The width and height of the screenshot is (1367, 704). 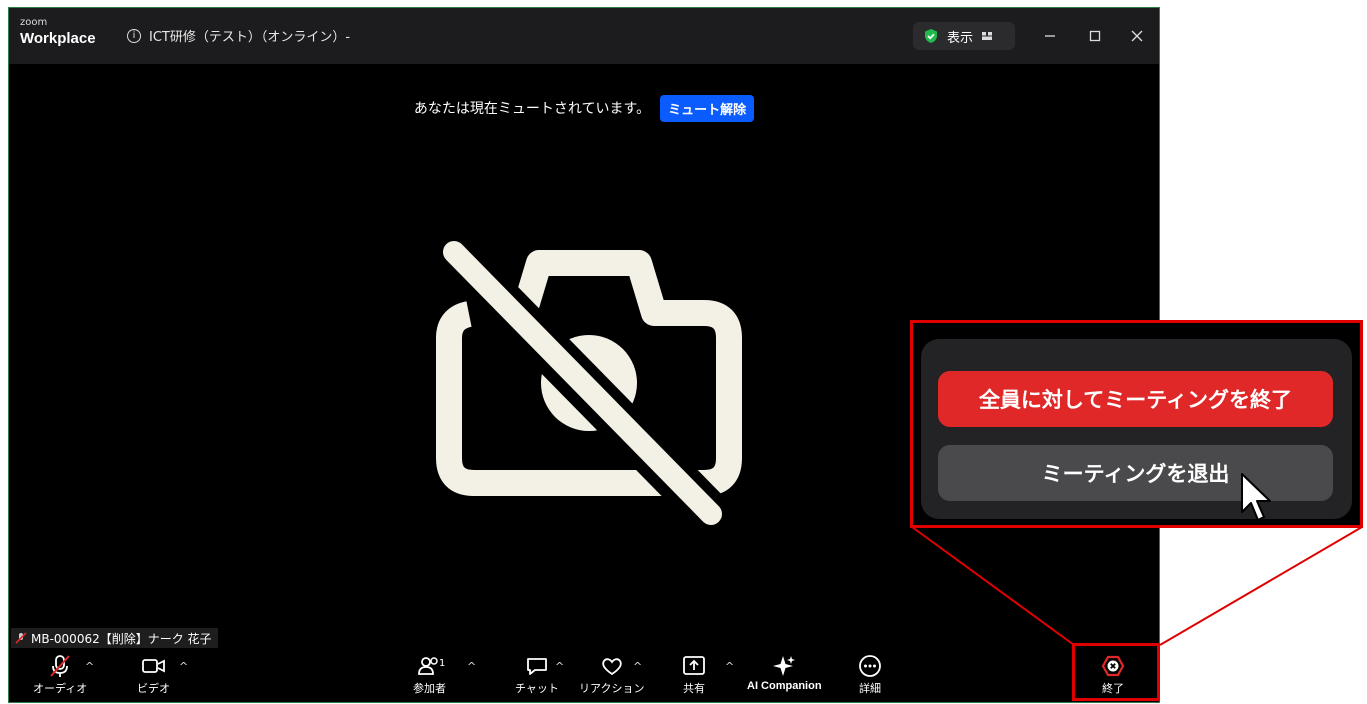 What do you see at coordinates (784, 666) in the screenshot?
I see `sparkle-icon` at bounding box center [784, 666].